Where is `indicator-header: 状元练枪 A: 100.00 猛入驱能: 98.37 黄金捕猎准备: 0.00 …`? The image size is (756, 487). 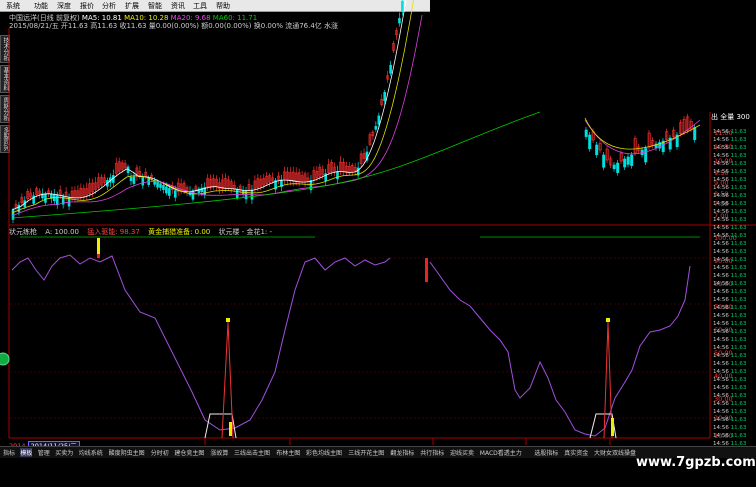
indicator-header: 状元练枪 A: 100.00 猛入驱能: 98.37 黄金捕猎准备: 0.00 … is located at coordinates (140, 232).